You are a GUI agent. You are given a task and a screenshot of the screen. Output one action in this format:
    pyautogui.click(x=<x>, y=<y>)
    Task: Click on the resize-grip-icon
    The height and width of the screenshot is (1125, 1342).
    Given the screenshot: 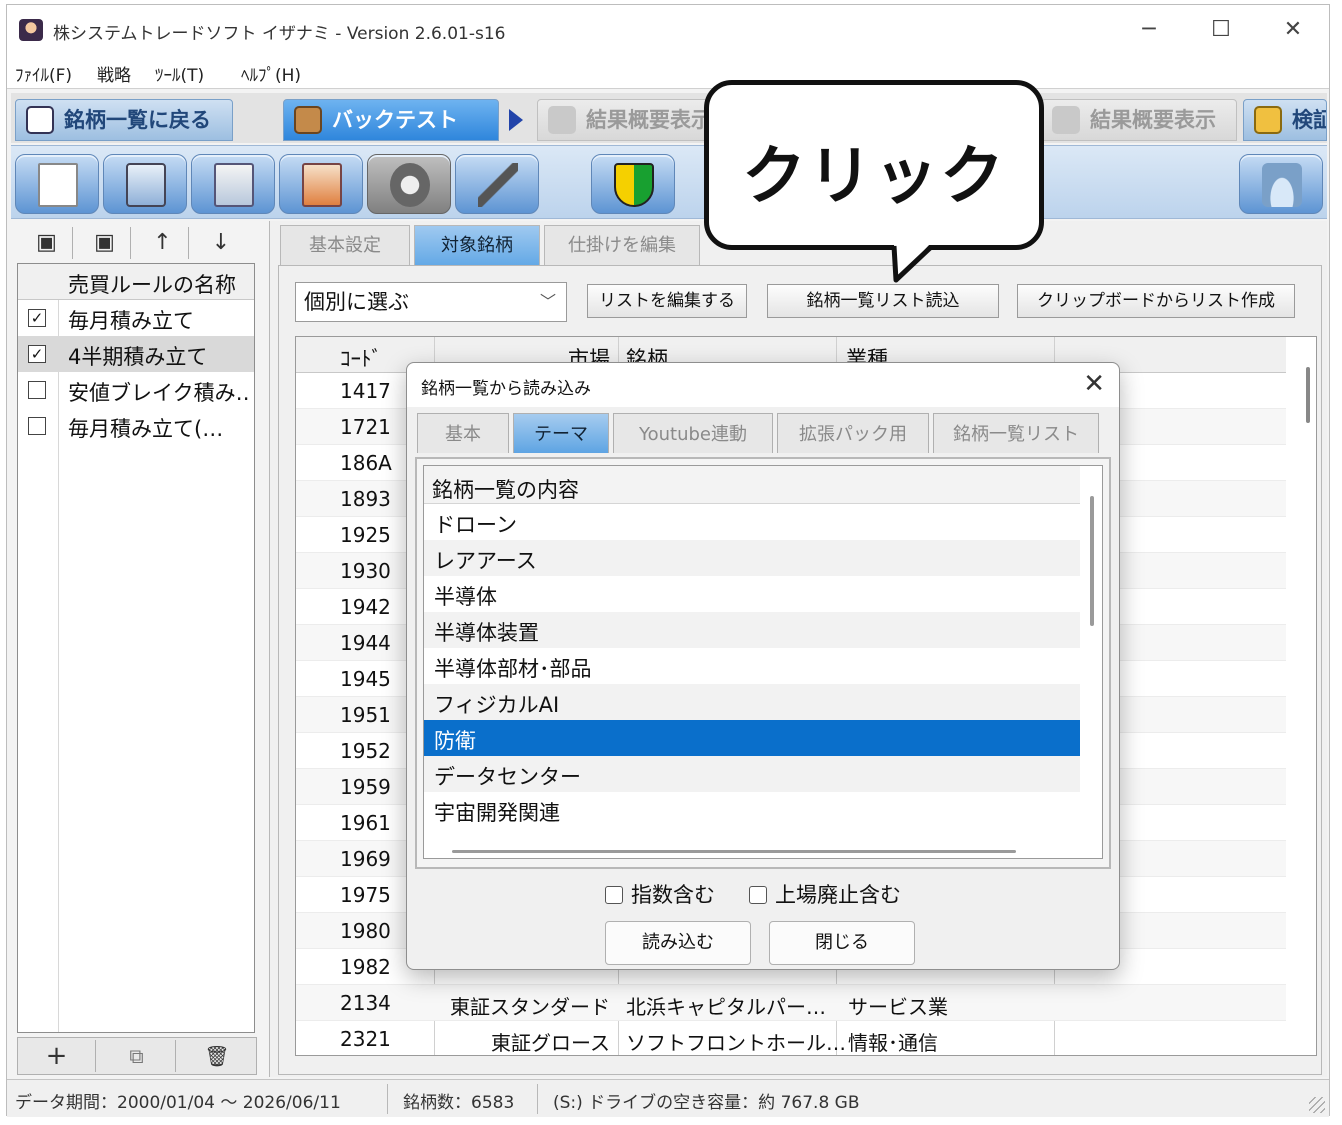 What is the action you would take?
    pyautogui.click(x=1317, y=1105)
    